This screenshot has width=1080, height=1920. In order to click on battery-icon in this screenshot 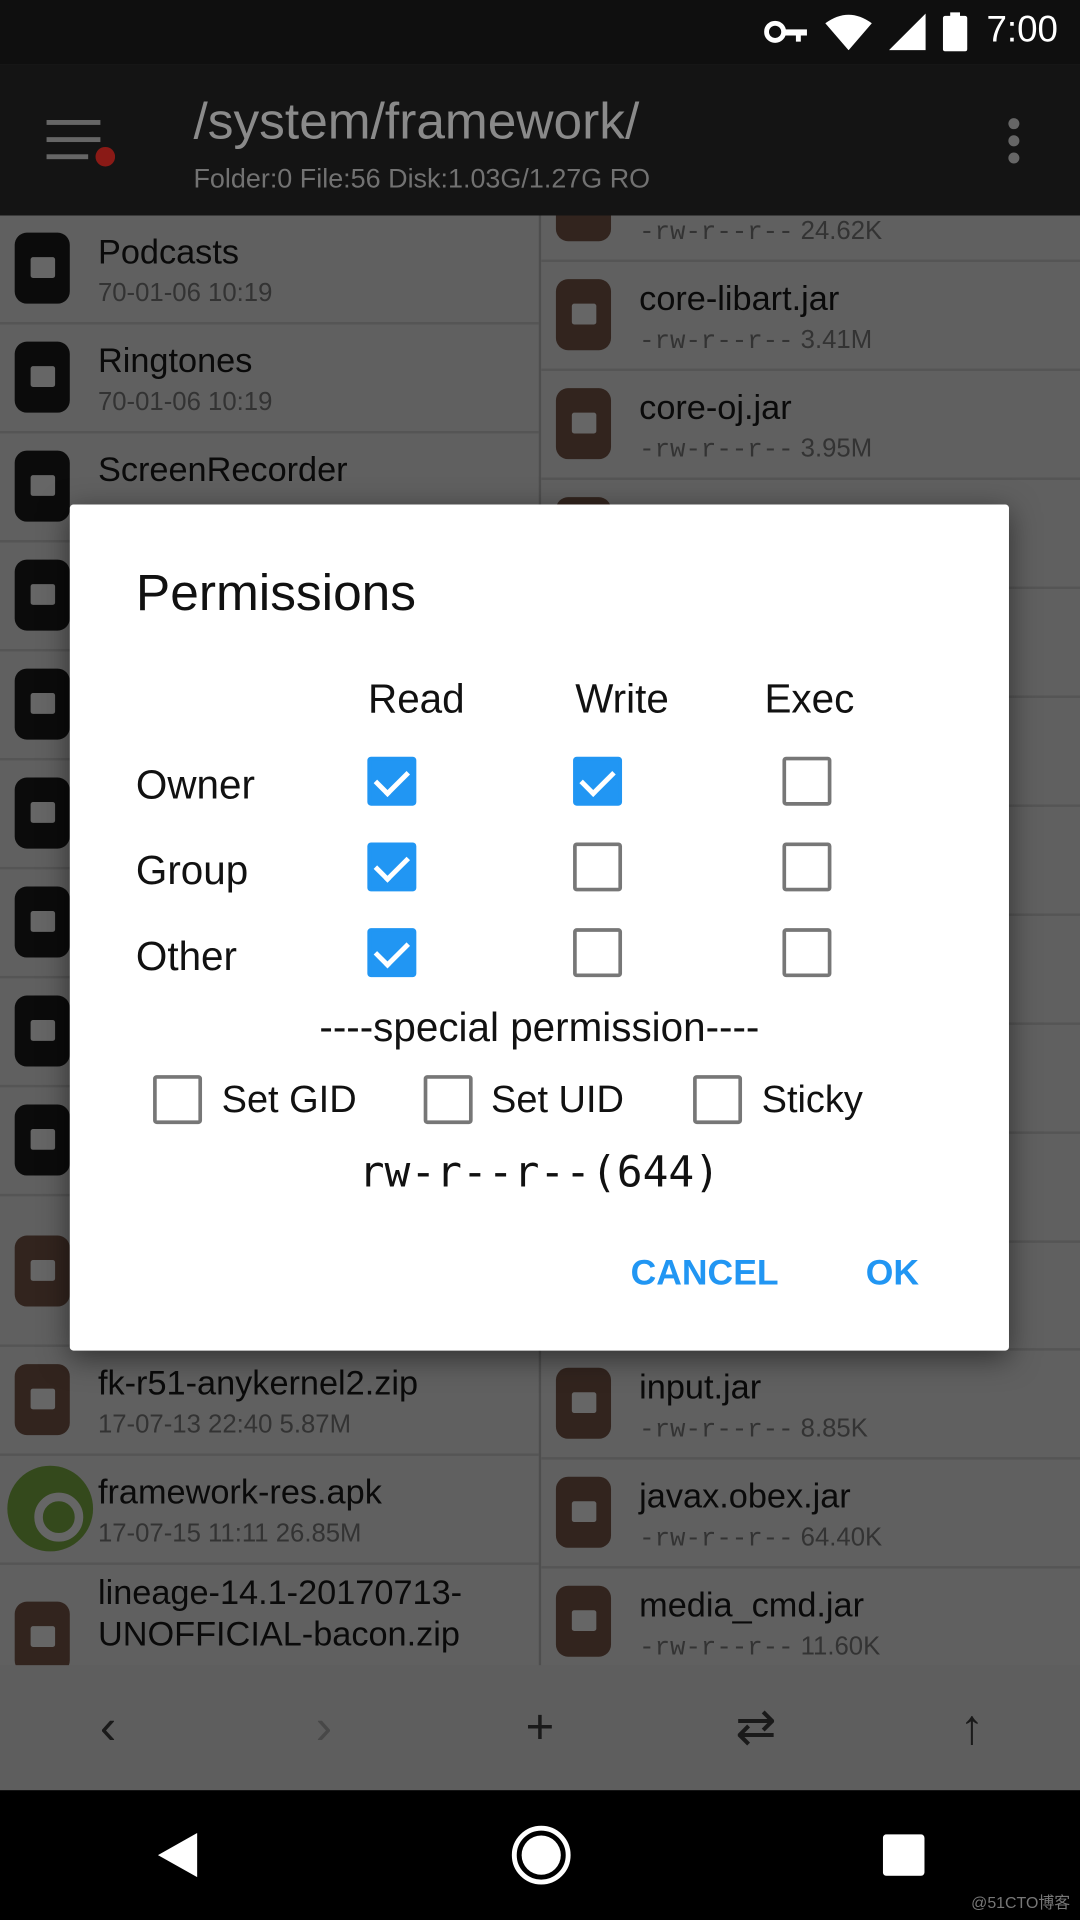, I will do `click(955, 32)`.